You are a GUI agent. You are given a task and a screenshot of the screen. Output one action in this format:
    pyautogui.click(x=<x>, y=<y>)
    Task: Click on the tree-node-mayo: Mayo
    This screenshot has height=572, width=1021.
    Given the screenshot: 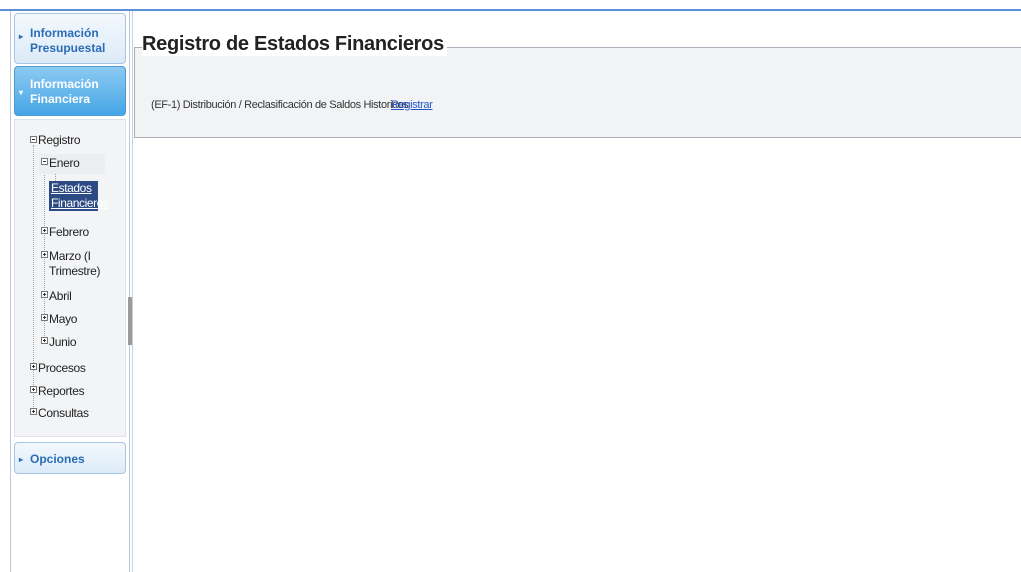 What is the action you would take?
    pyautogui.click(x=63, y=319)
    